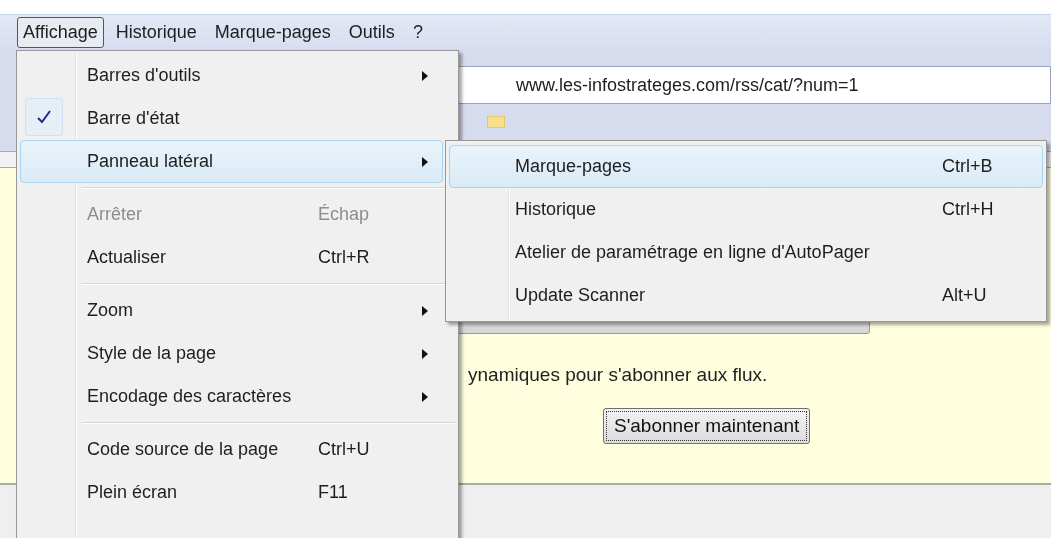 The image size is (1051, 538). I want to click on menu-item: Actualiser Ctrl+R, so click(231, 257).